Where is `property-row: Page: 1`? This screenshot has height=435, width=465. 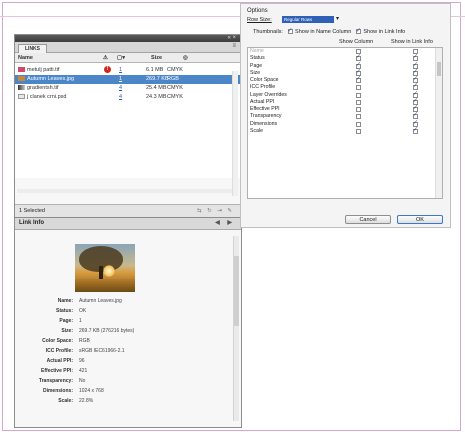 property-row: Page: 1 is located at coordinates (124, 321).